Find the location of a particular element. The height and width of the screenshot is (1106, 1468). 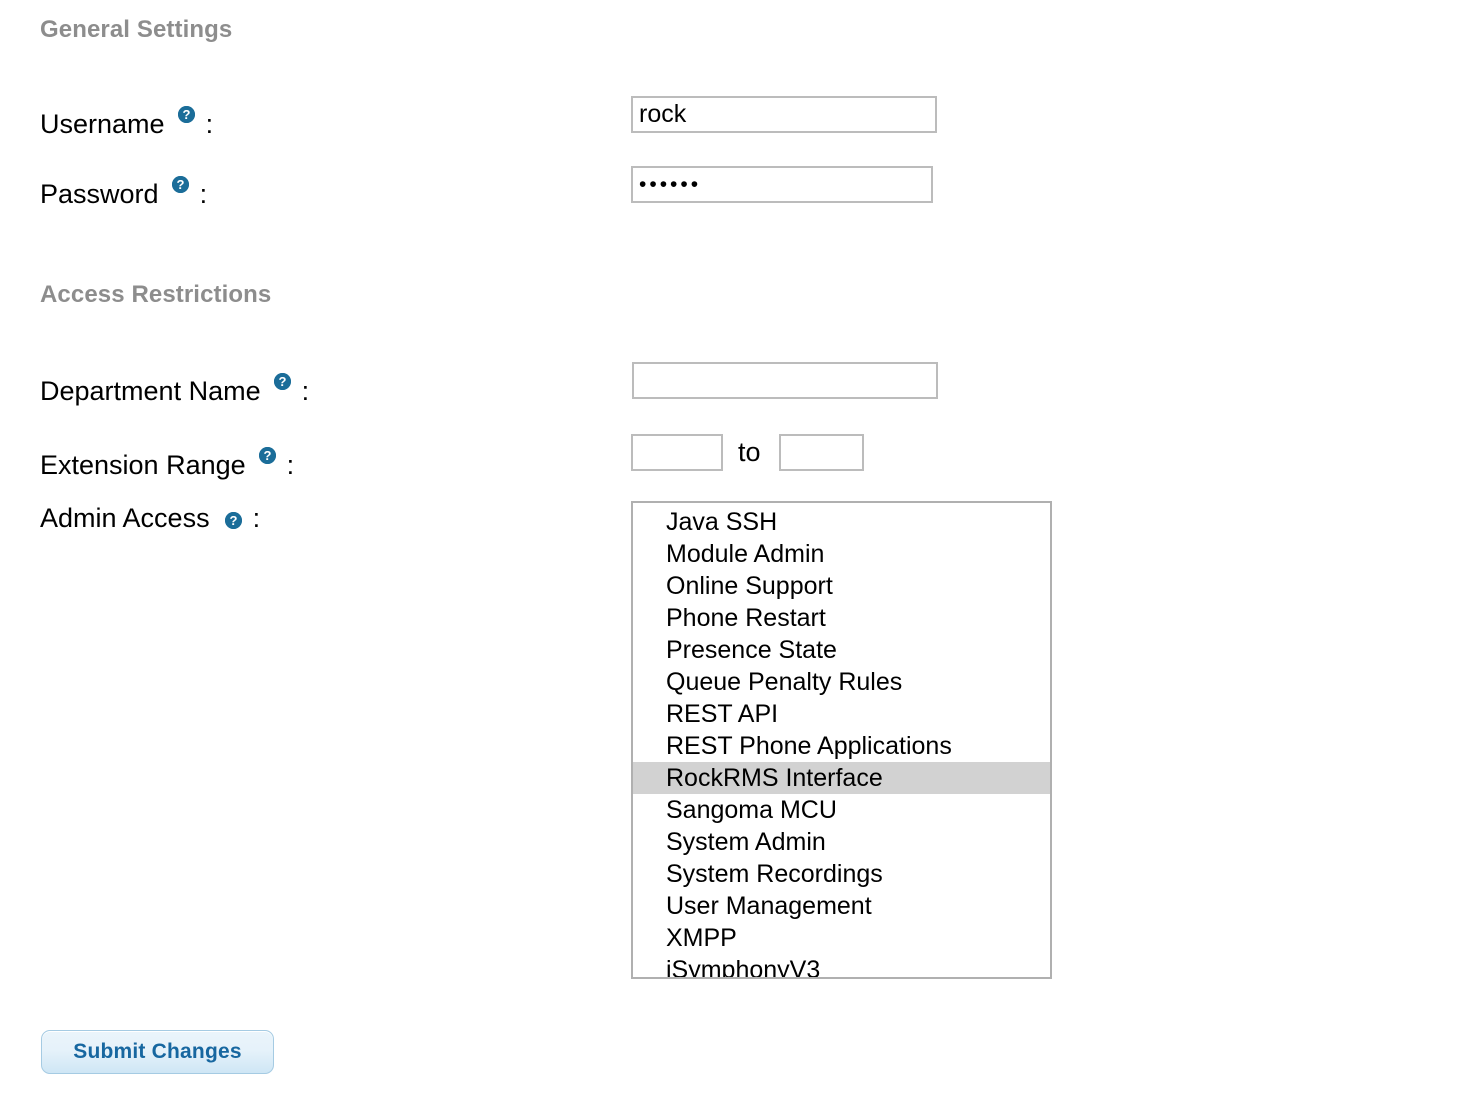

username-label-colon: : is located at coordinates (209, 124).